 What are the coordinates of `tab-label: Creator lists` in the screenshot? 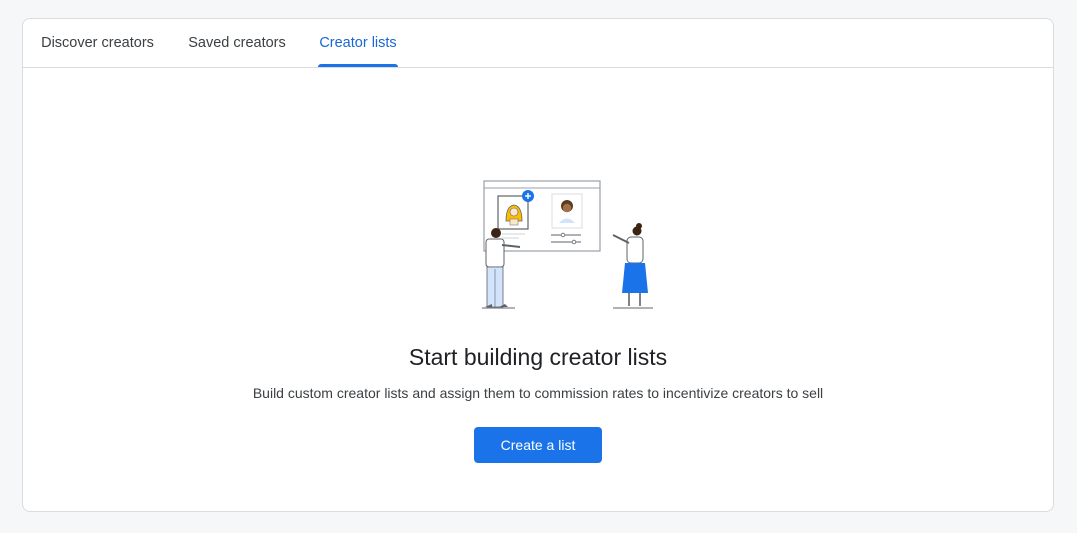 It's located at (358, 43).